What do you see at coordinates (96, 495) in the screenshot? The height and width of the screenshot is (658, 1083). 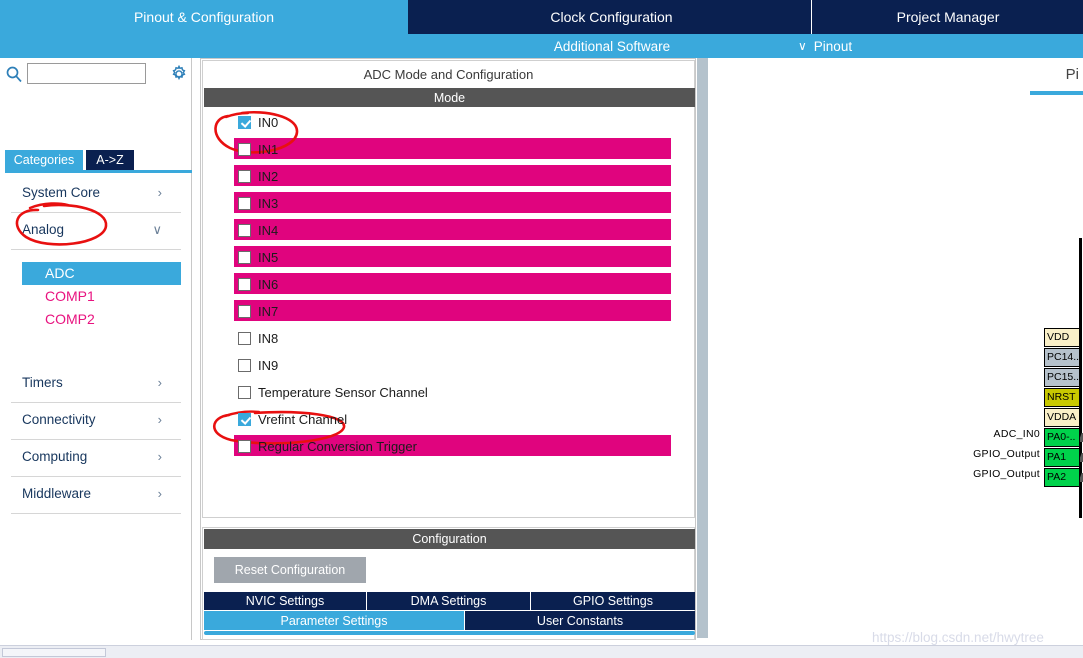 I see `sidebar-group-middleware: Middleware ›` at bounding box center [96, 495].